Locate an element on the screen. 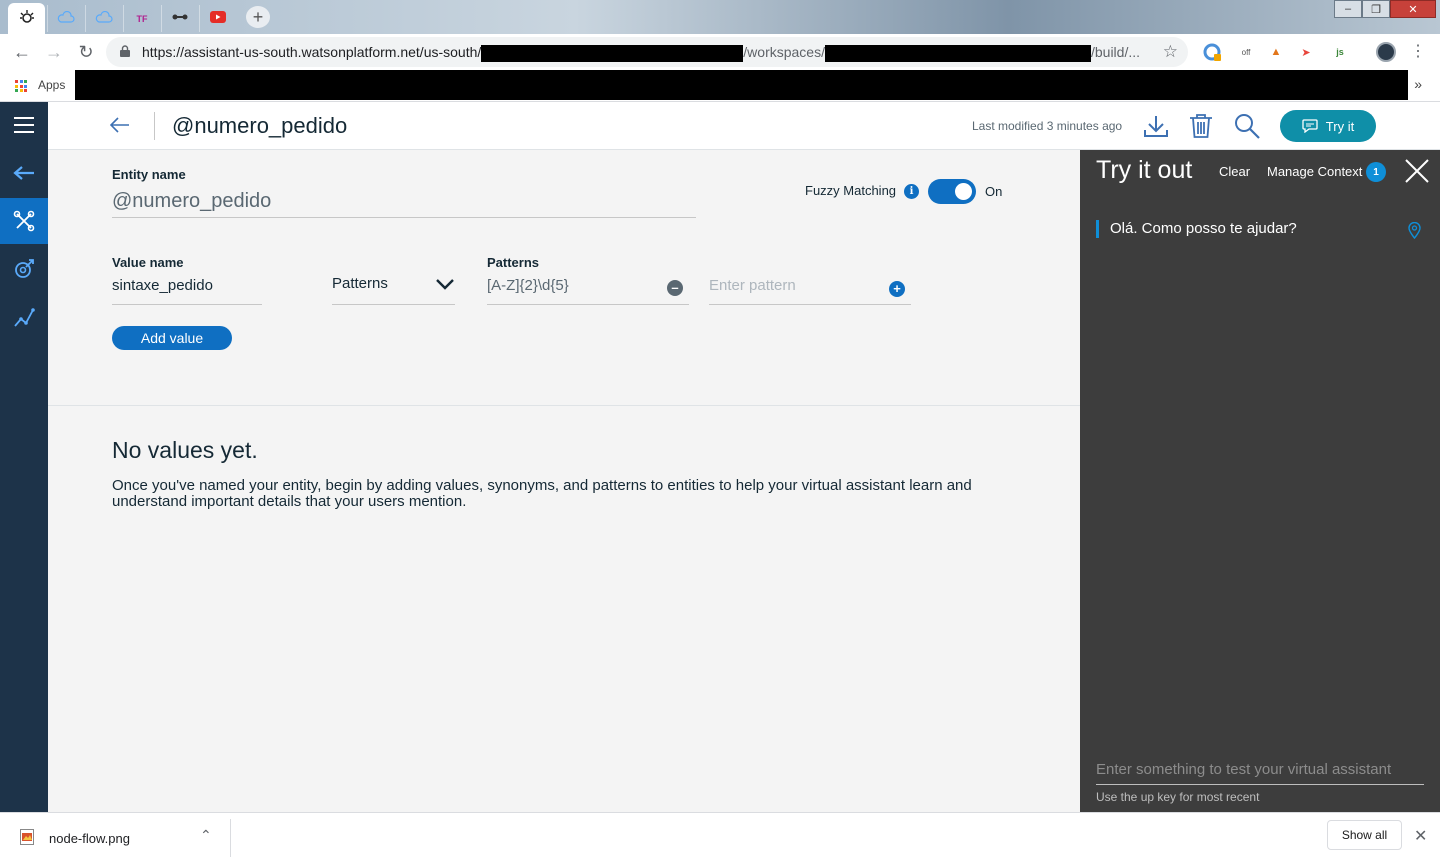 The height and width of the screenshot is (860, 1440). minimize-button: – is located at coordinates (1348, 9).